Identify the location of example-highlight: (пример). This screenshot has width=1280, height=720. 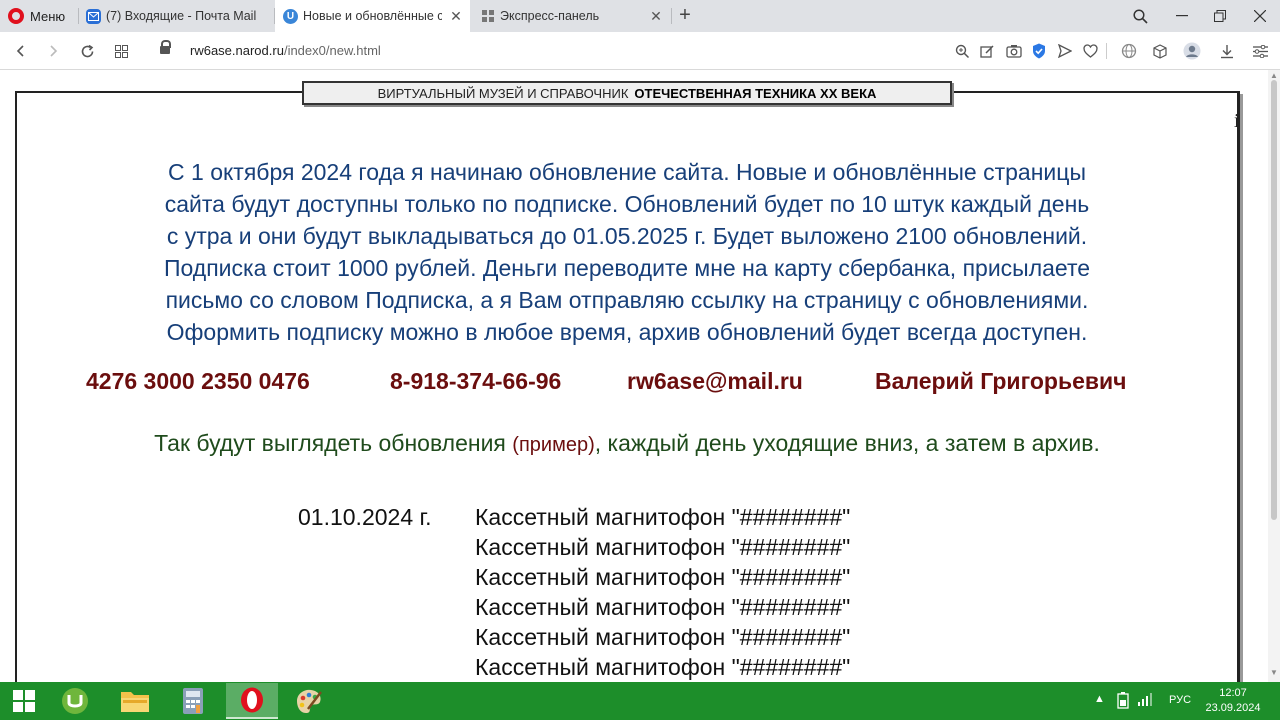
(553, 445).